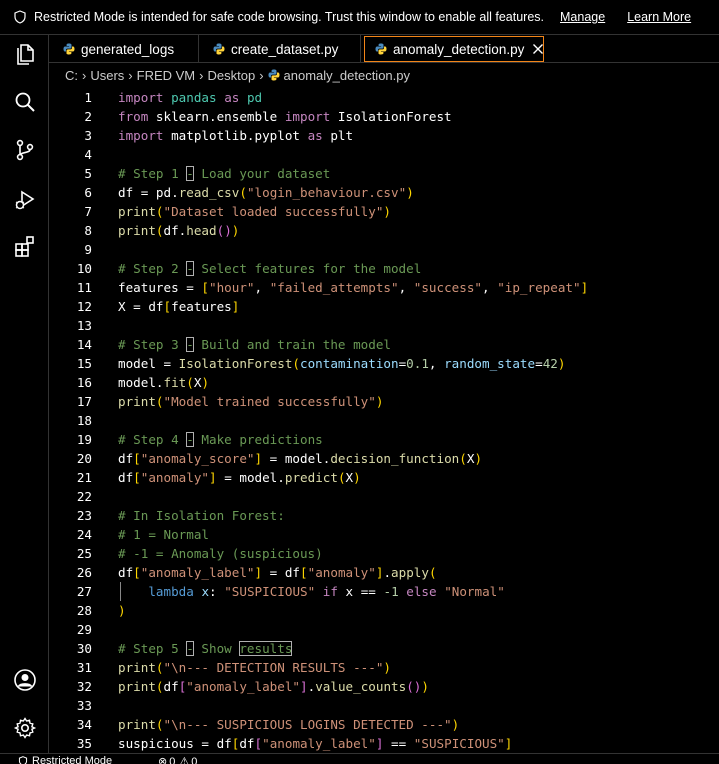 This screenshot has height=764, width=719. I want to click on line-number: 35, so click(84, 743).